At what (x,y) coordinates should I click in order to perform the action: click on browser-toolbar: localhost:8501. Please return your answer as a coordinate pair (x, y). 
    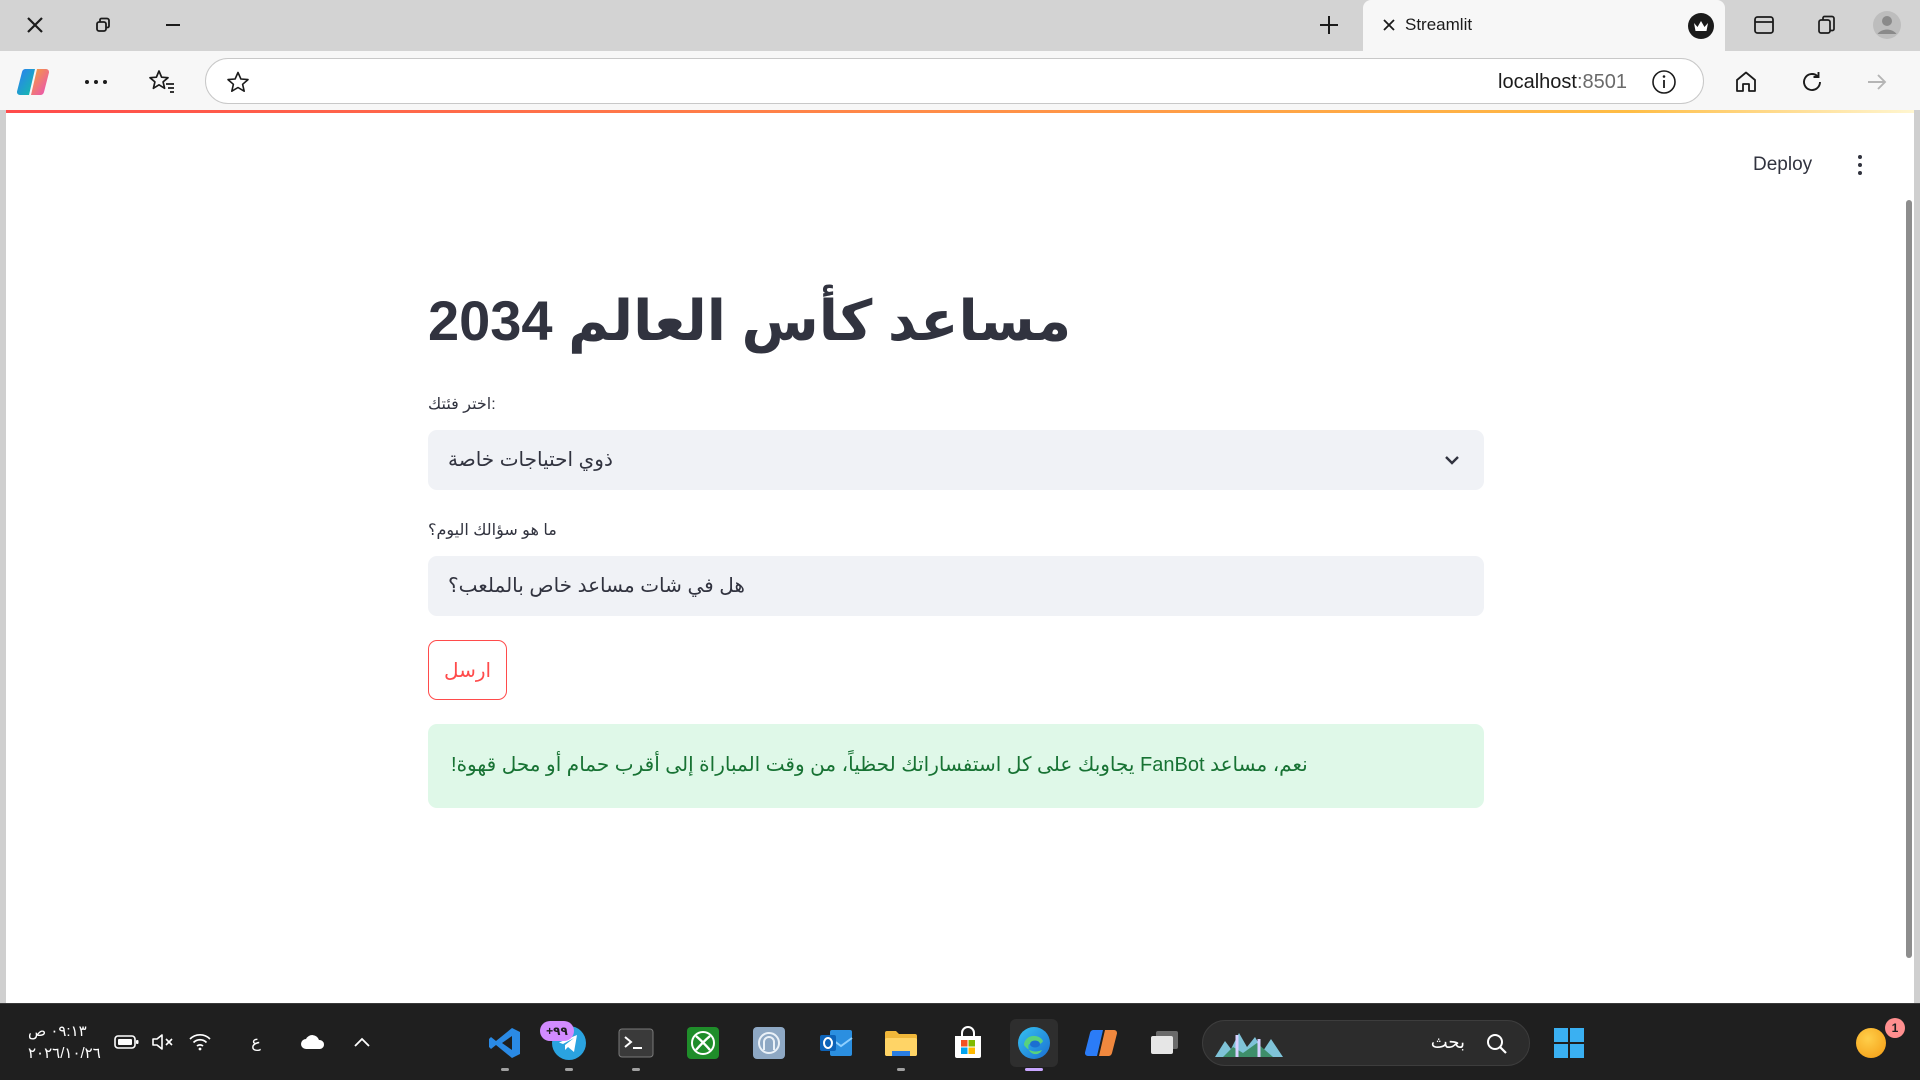
    Looking at the image, I should click on (960, 80).